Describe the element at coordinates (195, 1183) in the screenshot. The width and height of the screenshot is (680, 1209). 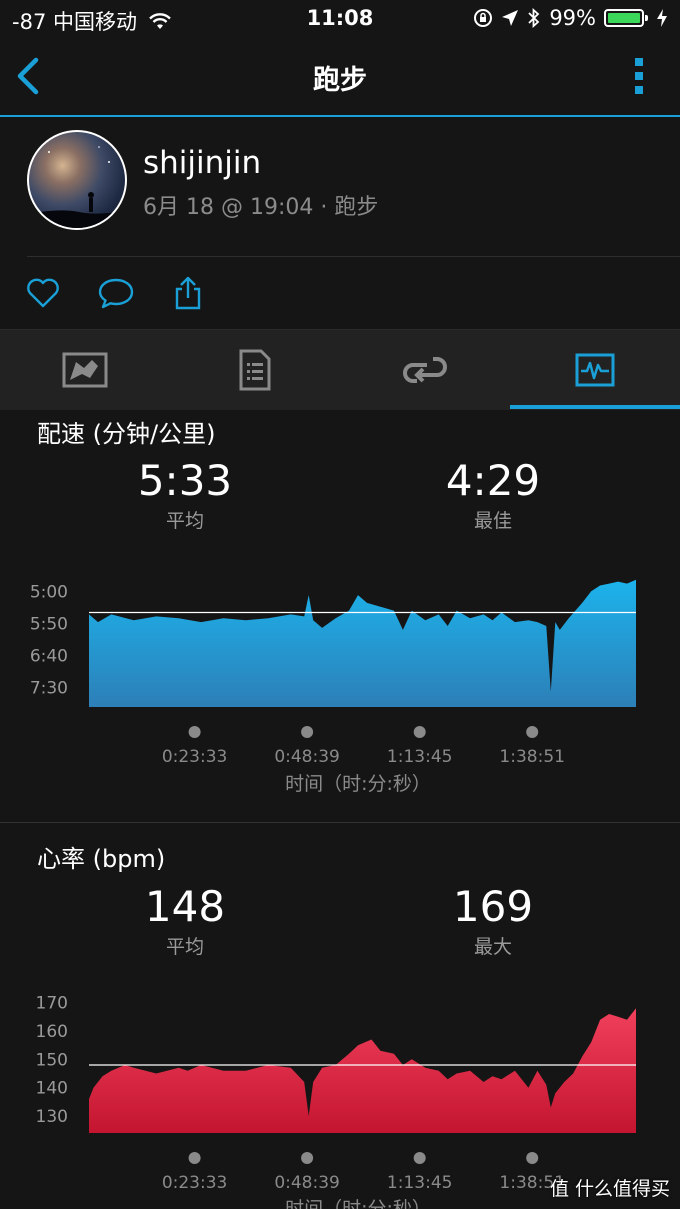
I see `hr-x-tick-label: 0:23:33` at that location.